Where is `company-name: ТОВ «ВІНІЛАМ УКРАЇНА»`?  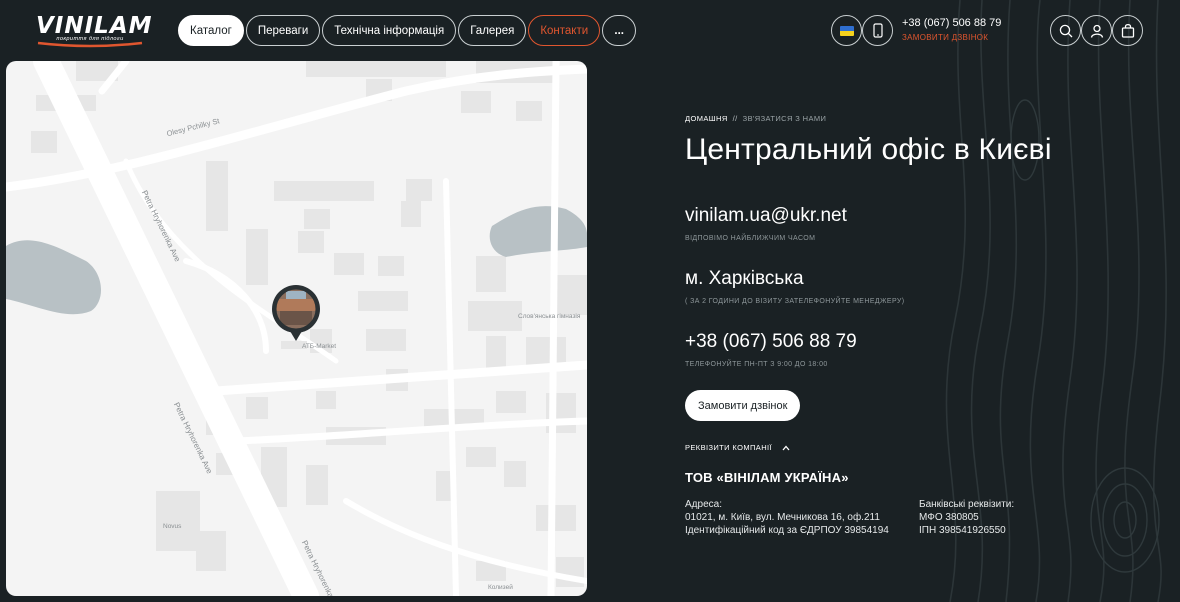 company-name: ТОВ «ВІНІЛАМ УКРАЇНА» is located at coordinates (767, 477).